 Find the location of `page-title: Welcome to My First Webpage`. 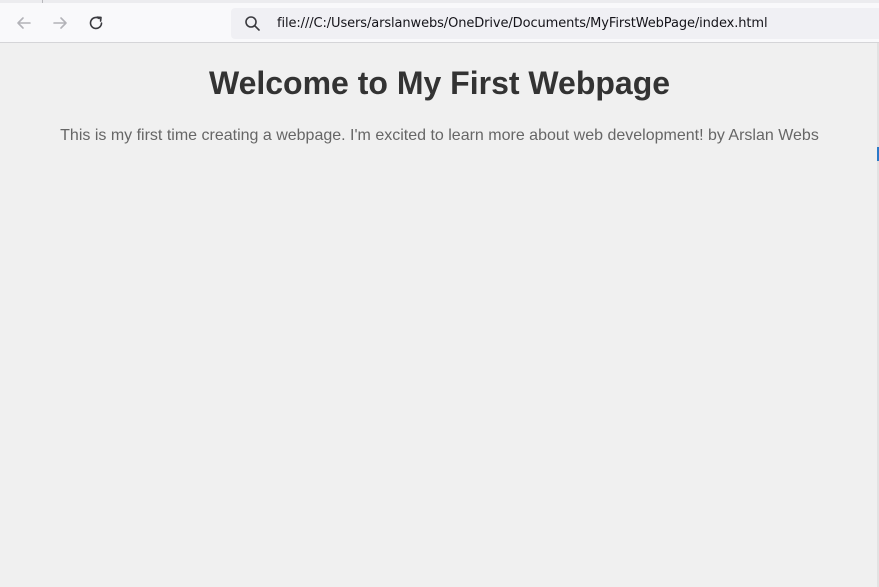

page-title: Welcome to My First Webpage is located at coordinates (439, 83).